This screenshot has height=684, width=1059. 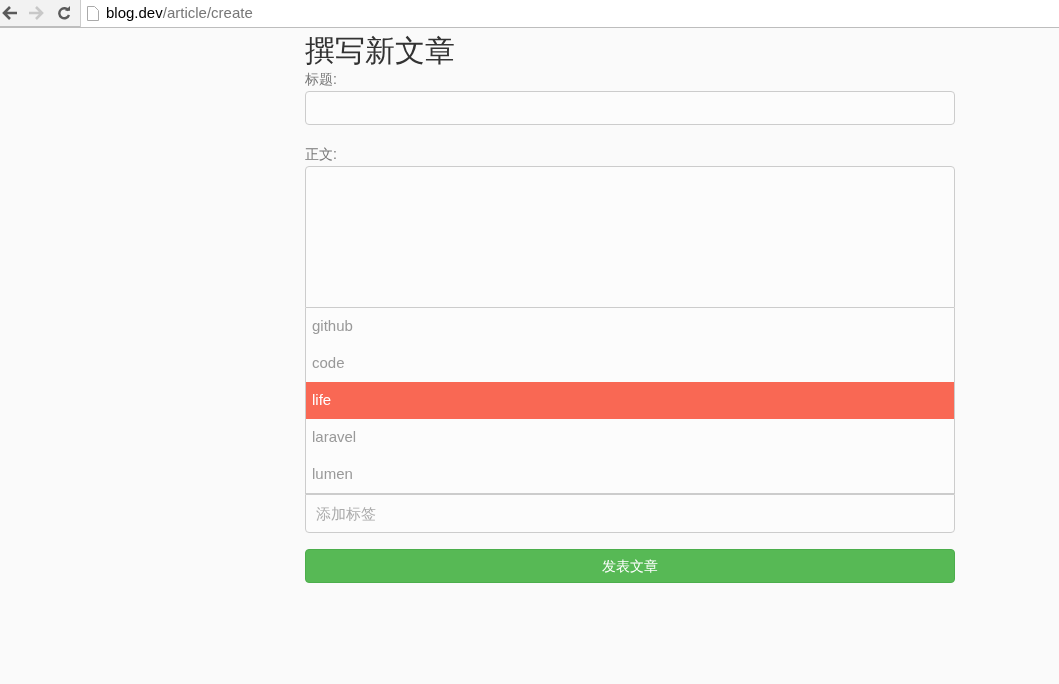 What do you see at coordinates (93, 13) in the screenshot?
I see `page-icon` at bounding box center [93, 13].